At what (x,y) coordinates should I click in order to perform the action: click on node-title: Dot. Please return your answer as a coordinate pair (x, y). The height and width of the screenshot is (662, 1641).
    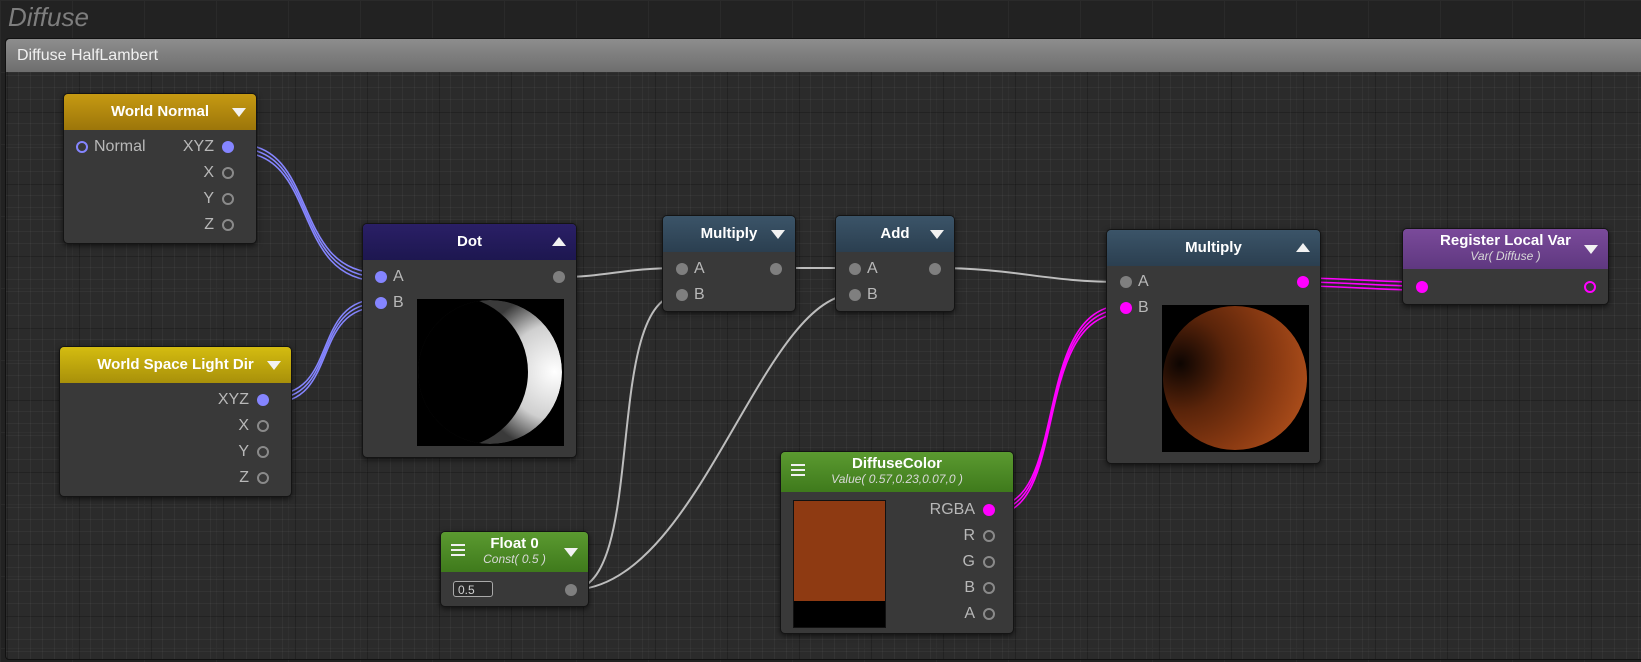
    Looking at the image, I should click on (469, 241).